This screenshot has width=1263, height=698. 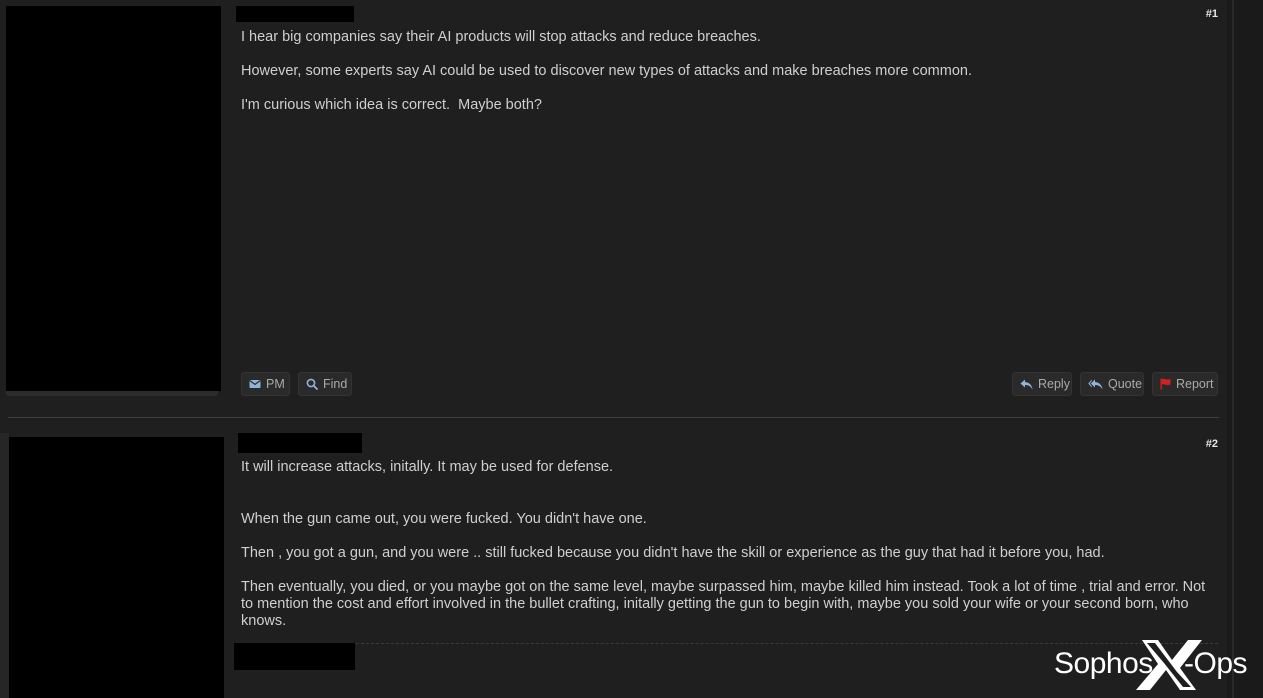 I want to click on post-number-link: #2, so click(x=1212, y=444).